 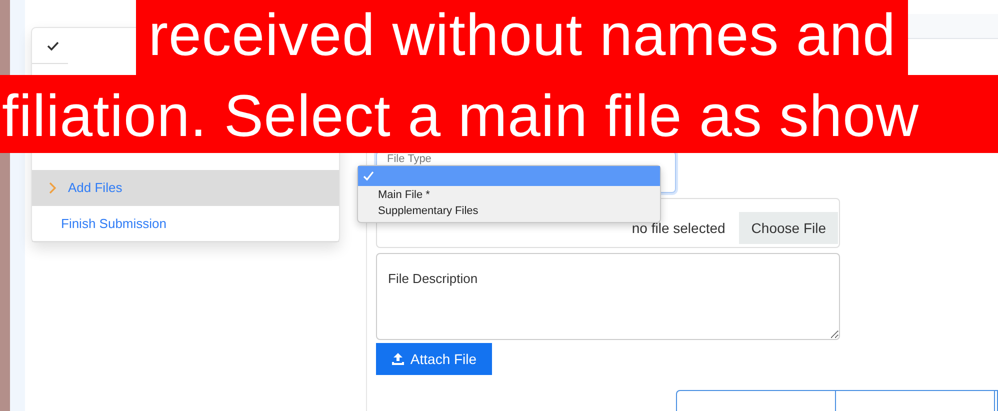 I want to click on upload-icon, so click(x=398, y=359).